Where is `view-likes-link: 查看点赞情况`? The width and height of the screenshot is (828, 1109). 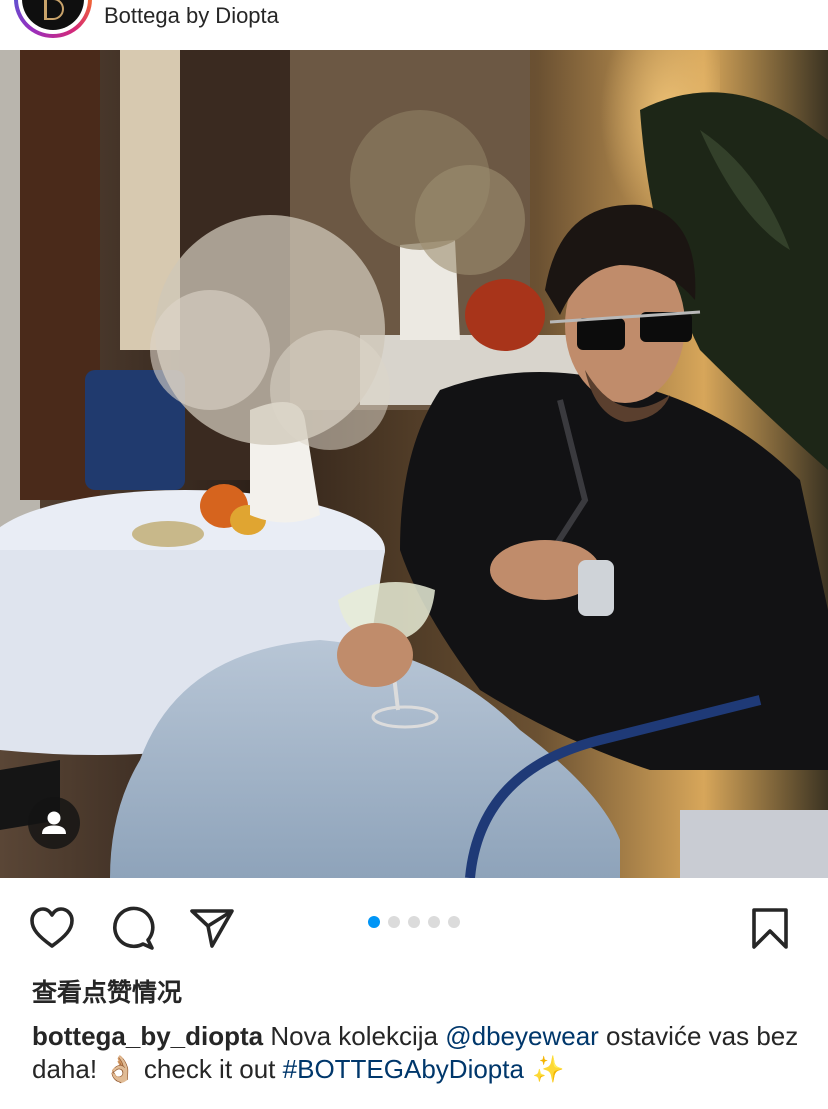
view-likes-link: 查看点赞情况 is located at coordinates (107, 991).